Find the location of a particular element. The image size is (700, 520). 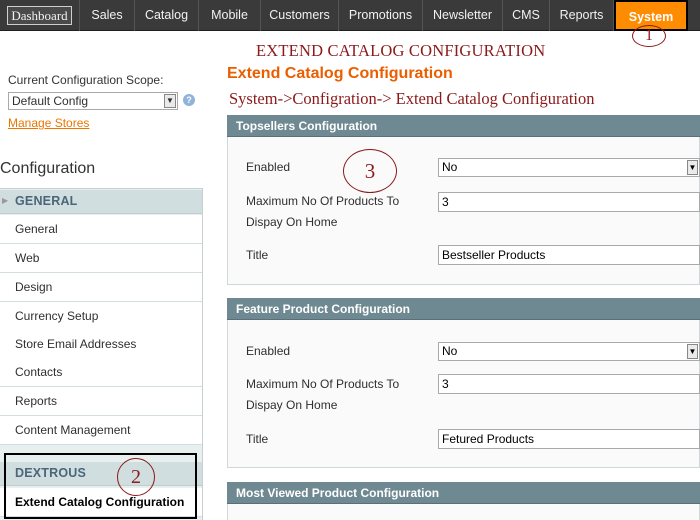

sidebar-item-label: Design is located at coordinates (34, 287).